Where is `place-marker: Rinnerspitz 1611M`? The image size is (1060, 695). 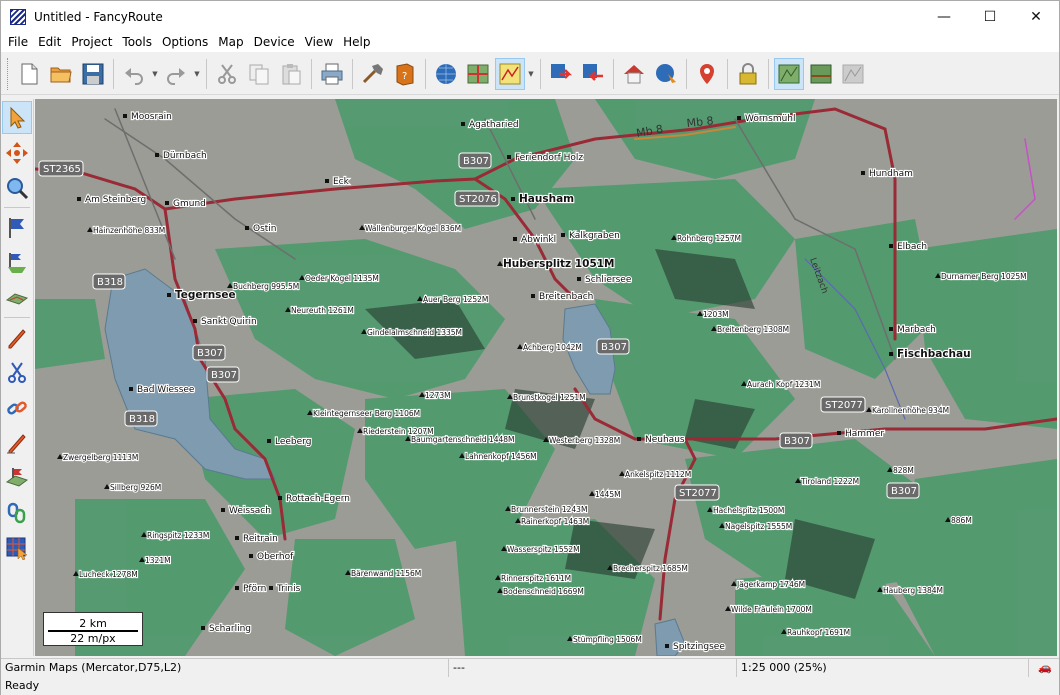 place-marker: Rinnerspitz 1611M is located at coordinates (533, 578).